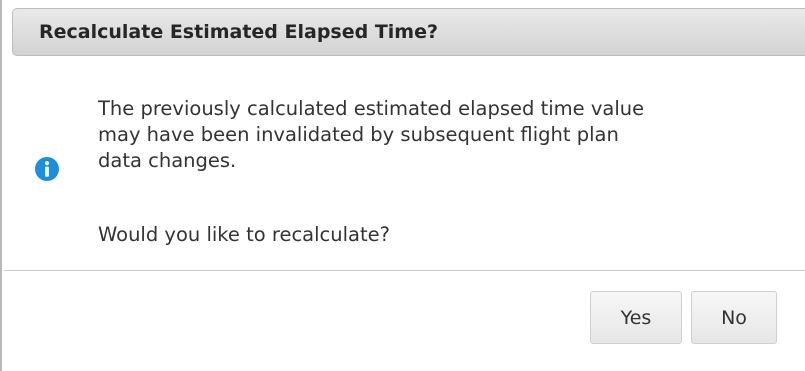  What do you see at coordinates (636, 317) in the screenshot?
I see `yes-button: Yes` at bounding box center [636, 317].